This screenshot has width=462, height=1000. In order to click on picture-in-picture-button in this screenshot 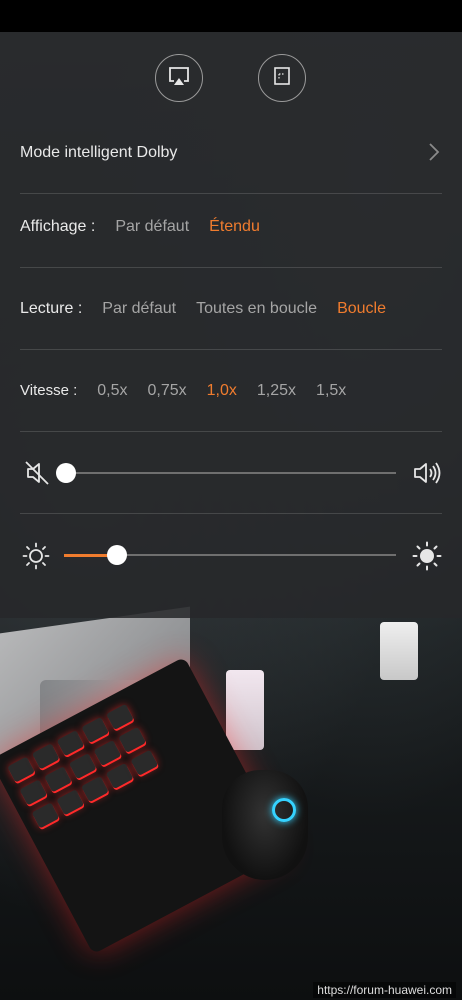, I will do `click(282, 78)`.